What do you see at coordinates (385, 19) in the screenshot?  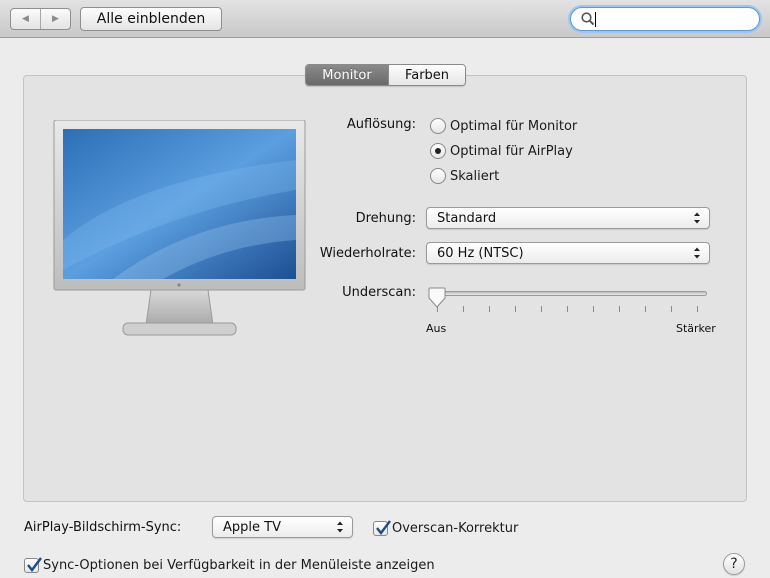 I see `toolbar: ◀ ▶ Alle einblenden` at bounding box center [385, 19].